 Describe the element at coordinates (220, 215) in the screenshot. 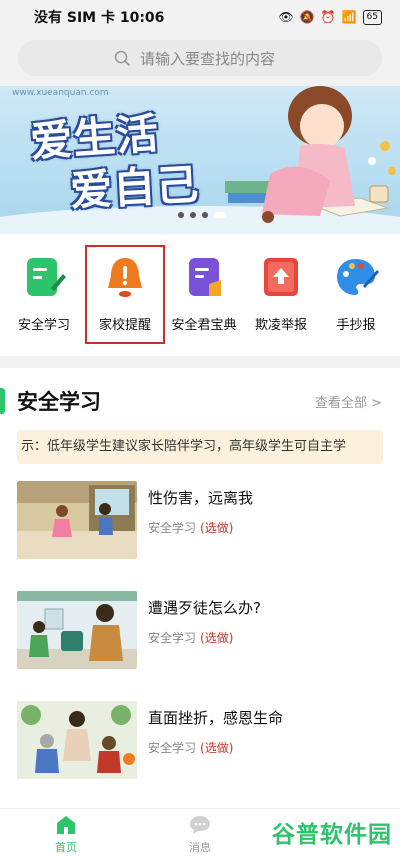

I see `banner-dot-active` at that location.